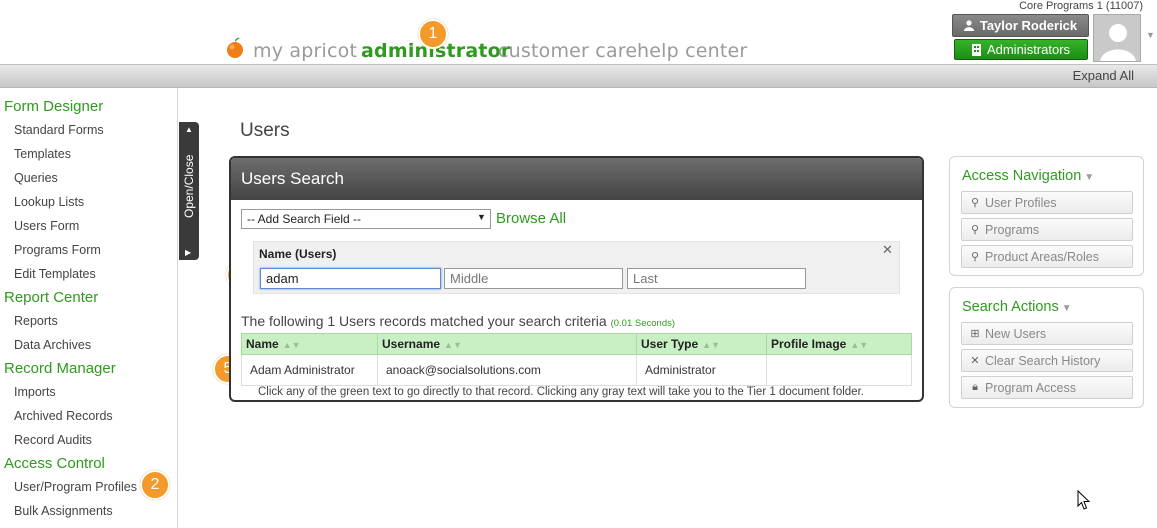  What do you see at coordinates (53, 440) in the screenshot?
I see `sidebar-item-record-audits: Record Audits` at bounding box center [53, 440].